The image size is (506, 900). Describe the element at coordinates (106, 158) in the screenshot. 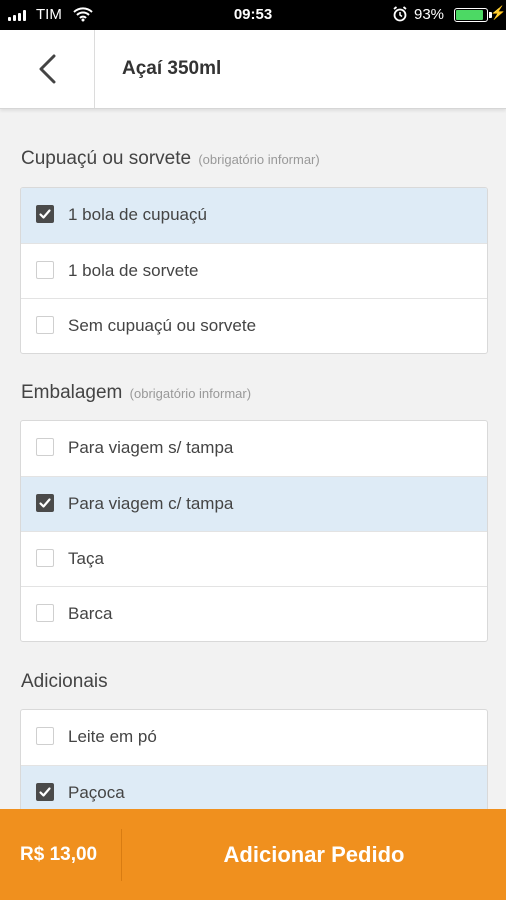

I see `section-title-label: Cupuaçú ou sorvete` at that location.